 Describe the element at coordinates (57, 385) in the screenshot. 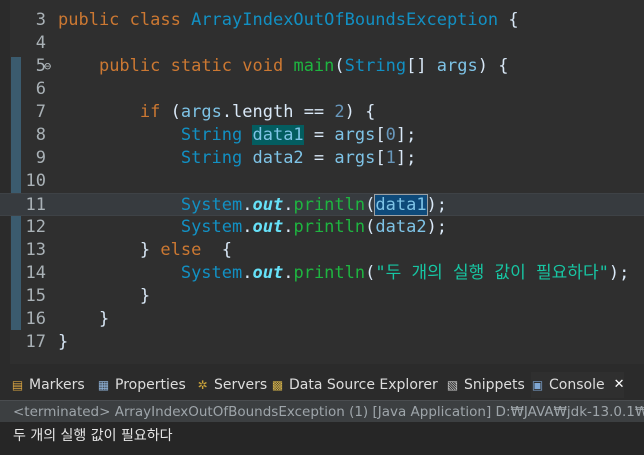

I see `tab-label: Markers` at that location.